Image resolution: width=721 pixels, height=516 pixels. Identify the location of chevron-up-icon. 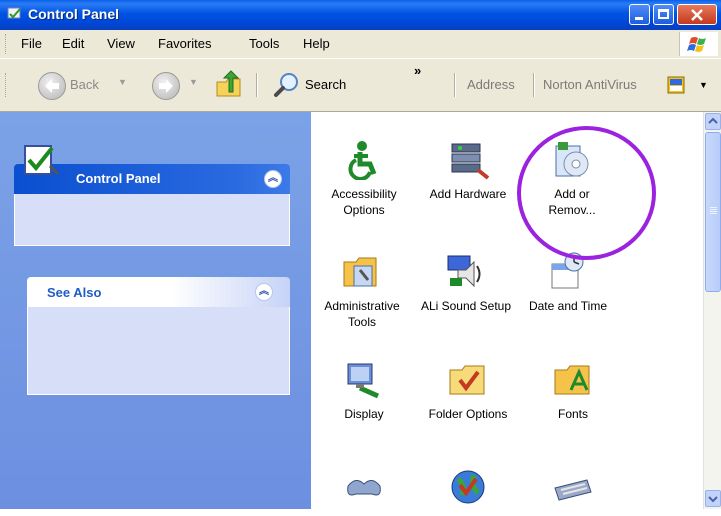
(713, 120).